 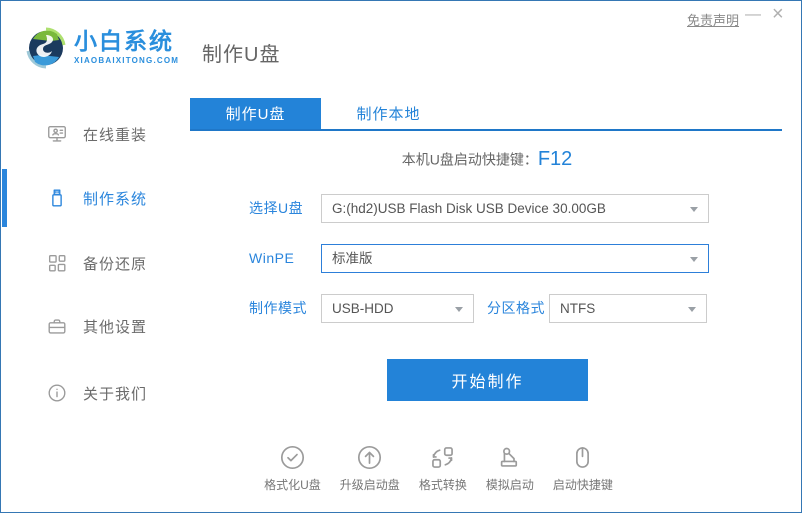 I want to click on boot-hotkey-line: 本机U盘启动快捷键：F12, so click(x=487, y=159).